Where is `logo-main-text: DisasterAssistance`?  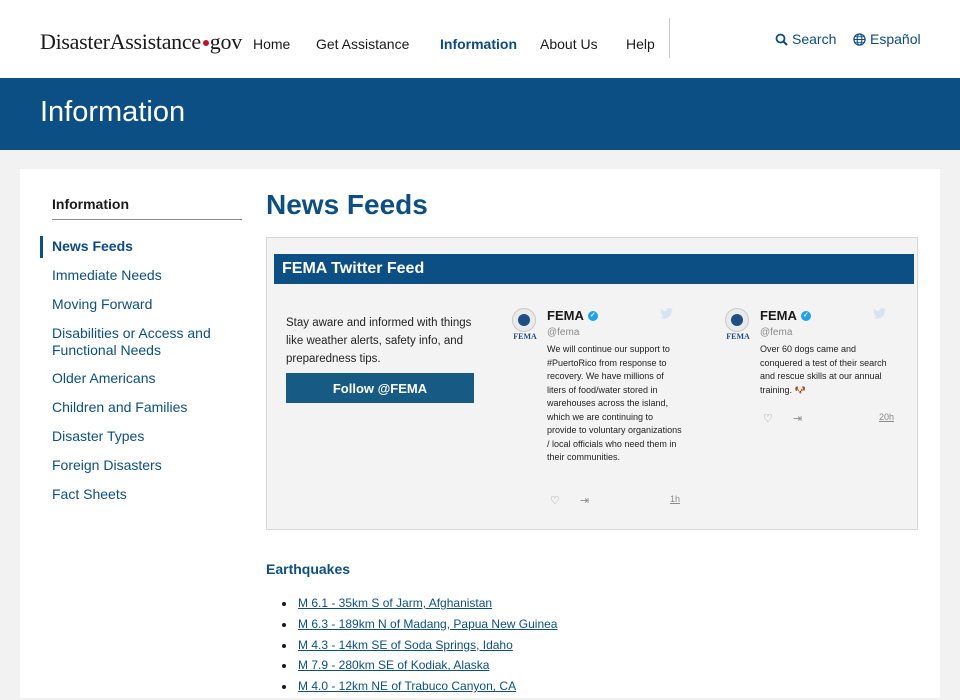
logo-main-text: DisasterAssistance is located at coordinates (120, 41).